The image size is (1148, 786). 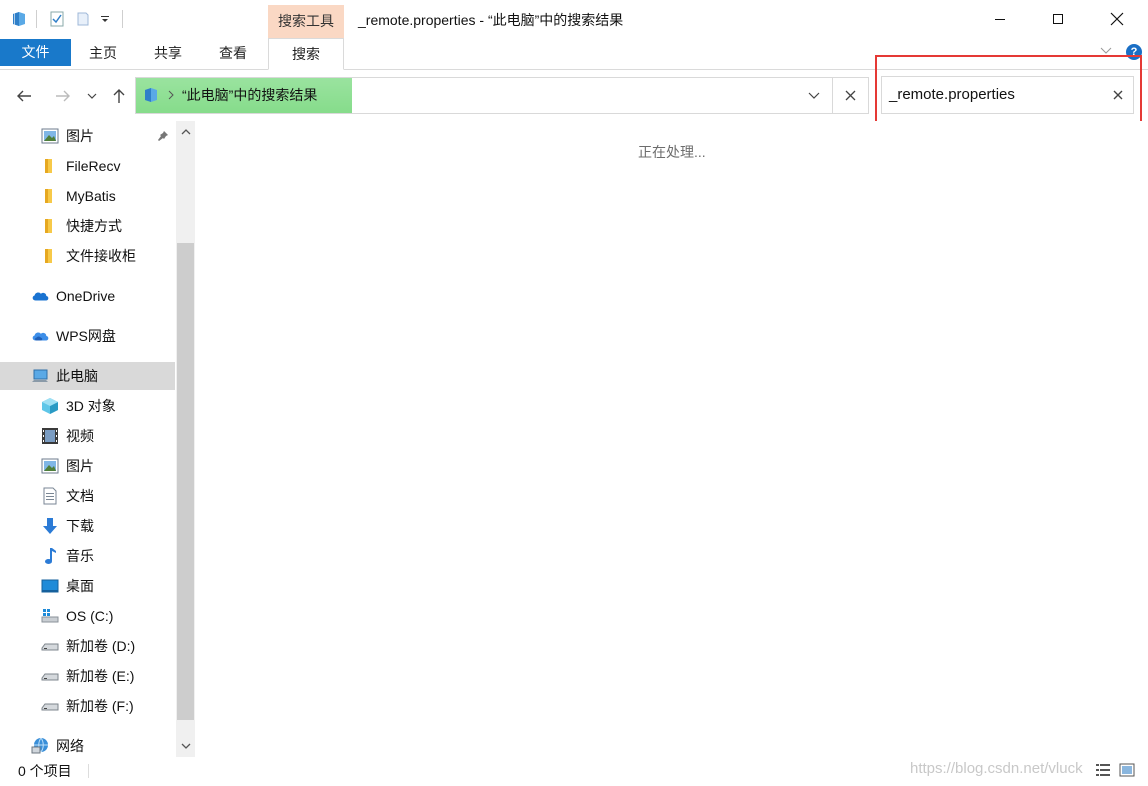 What do you see at coordinates (1000, 19) in the screenshot?
I see `minimize-button` at bounding box center [1000, 19].